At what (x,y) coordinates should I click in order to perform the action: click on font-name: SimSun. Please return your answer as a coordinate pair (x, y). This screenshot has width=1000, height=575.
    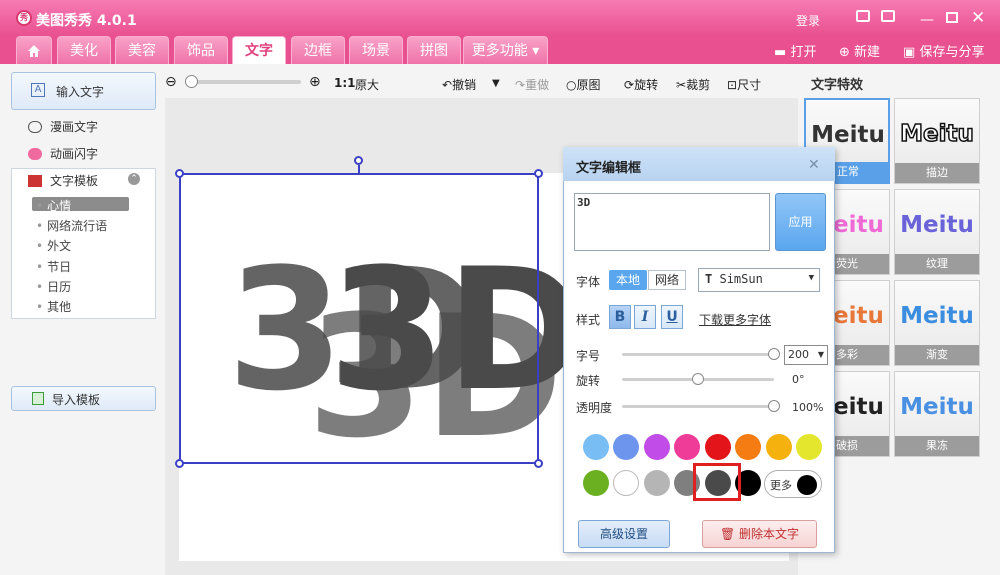
    Looking at the image, I should click on (741, 279).